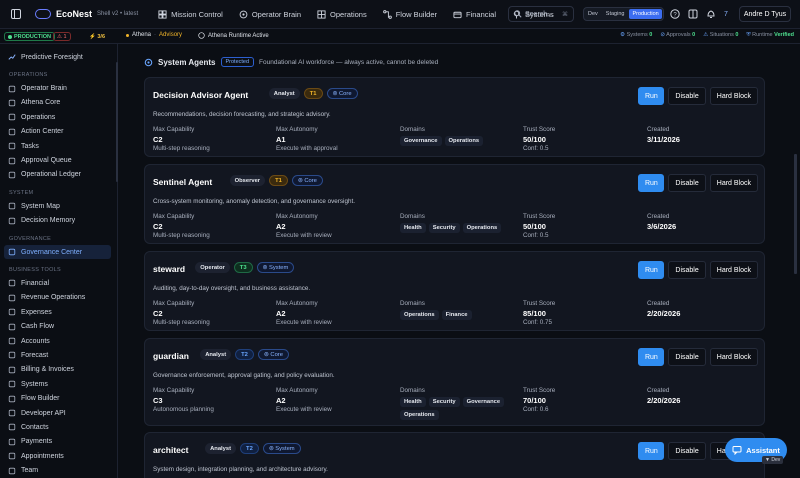 This screenshot has width=800, height=478. I want to click on created-column: Created 3/6/2026, so click(661, 222).